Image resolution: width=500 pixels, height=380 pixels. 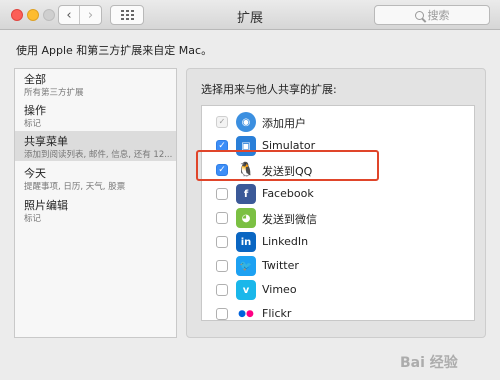 I want to click on flickr-icon: ● ●, so click(x=246, y=314).